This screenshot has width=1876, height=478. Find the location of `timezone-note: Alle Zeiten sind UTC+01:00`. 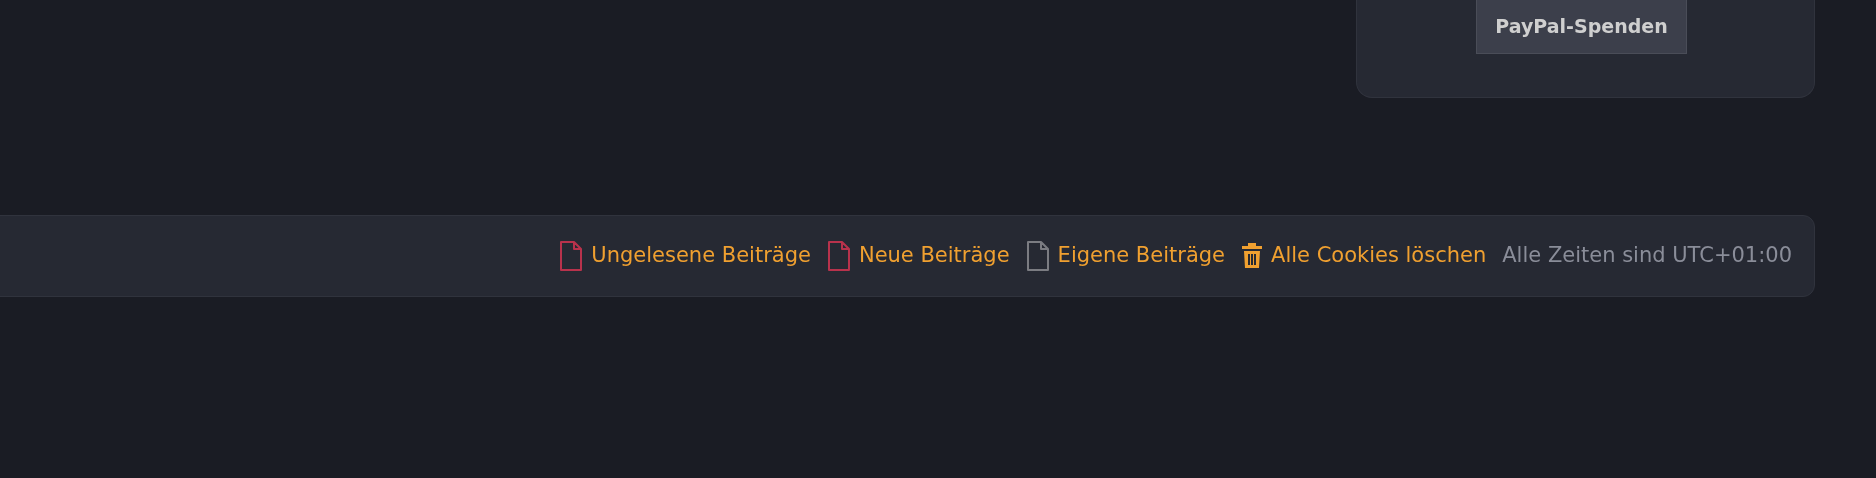

timezone-note: Alle Zeiten sind UTC+01:00 is located at coordinates (1647, 256).